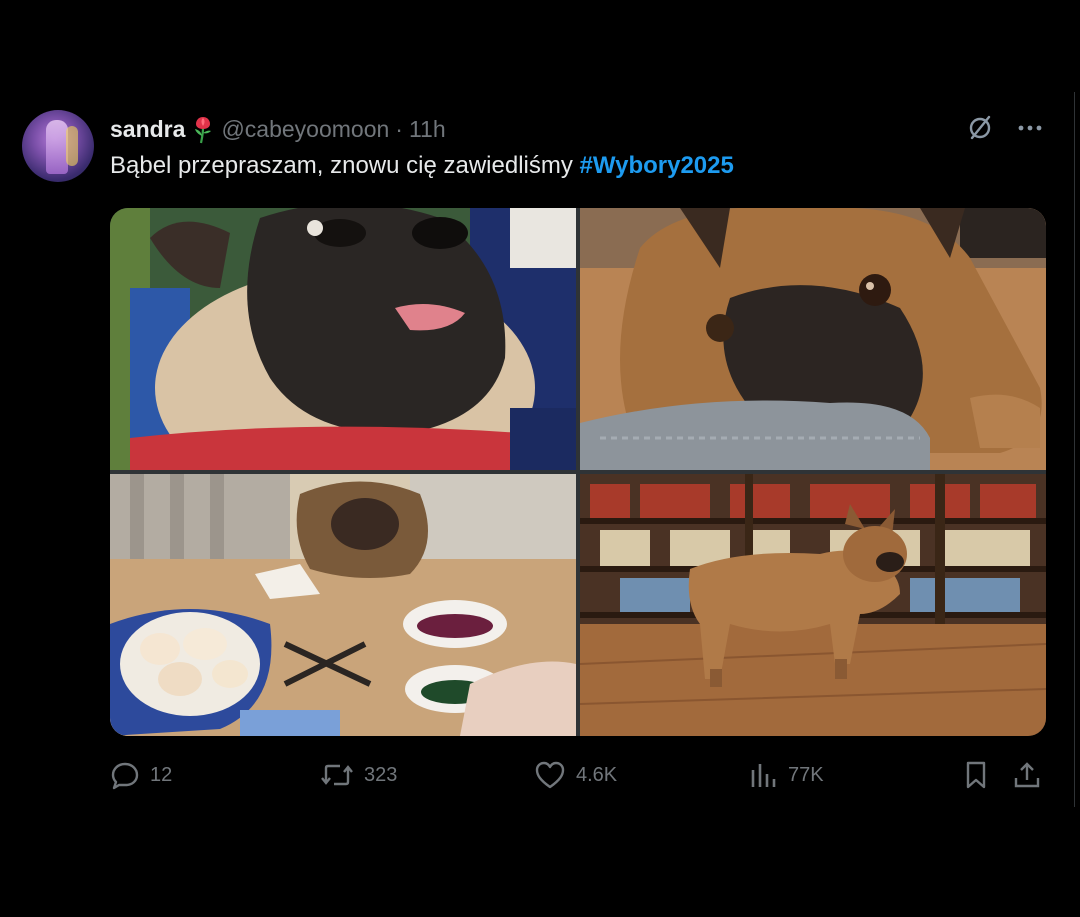 The width and height of the screenshot is (1080, 917). I want to click on timestamp: 11h, so click(427, 129).